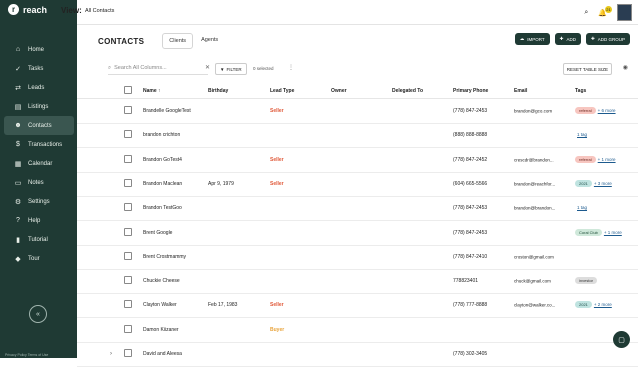 This screenshot has width=638, height=367. What do you see at coordinates (161, 330) in the screenshot?
I see `contact-name: Damon Kiizaner` at bounding box center [161, 330].